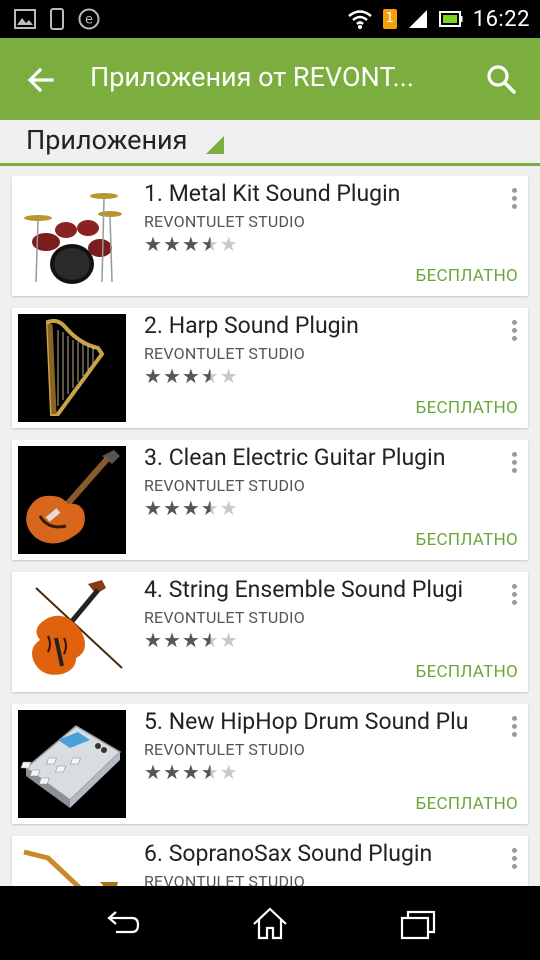 The width and height of the screenshot is (540, 960). I want to click on phone-icon, so click(57, 19).